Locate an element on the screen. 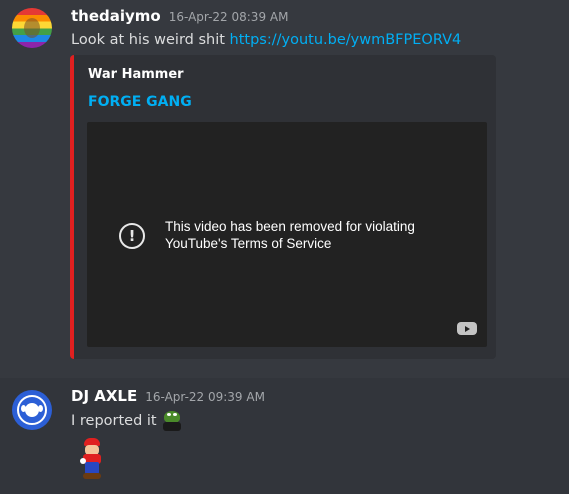 The height and width of the screenshot is (494, 569). message-header: DJ AXLE 16-Apr-22 09:39 AM is located at coordinates (168, 396).